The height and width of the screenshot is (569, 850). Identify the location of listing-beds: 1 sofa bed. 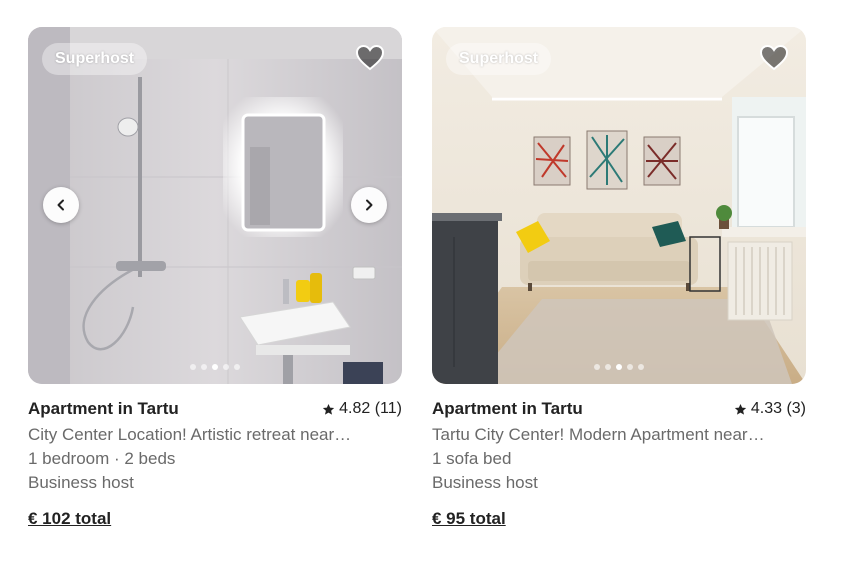
(472, 458).